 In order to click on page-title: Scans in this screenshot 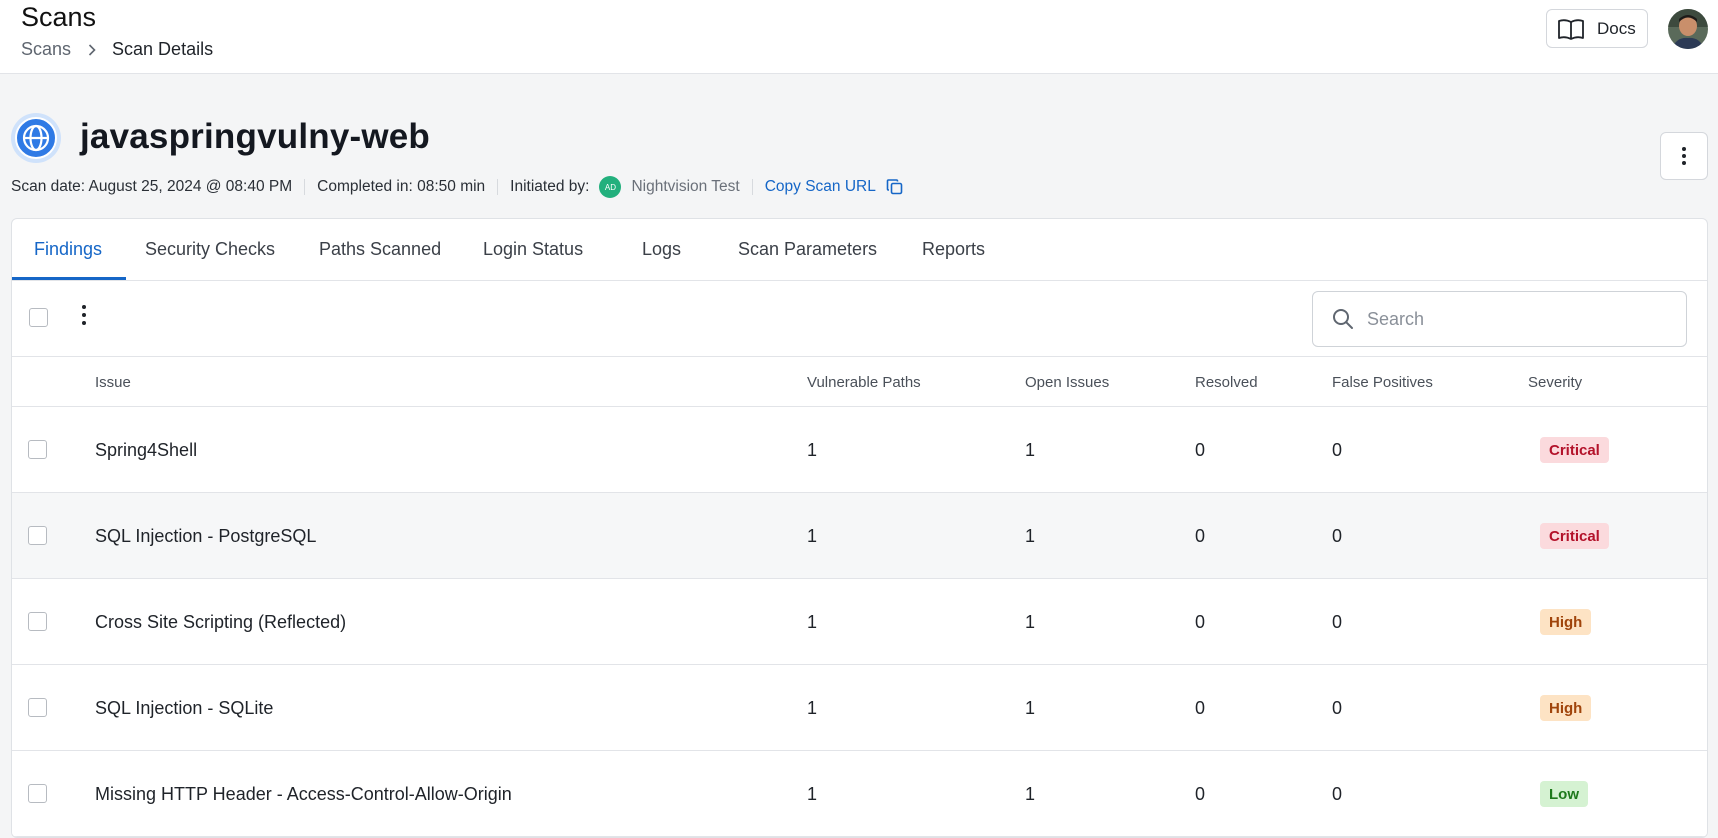, I will do `click(59, 17)`.